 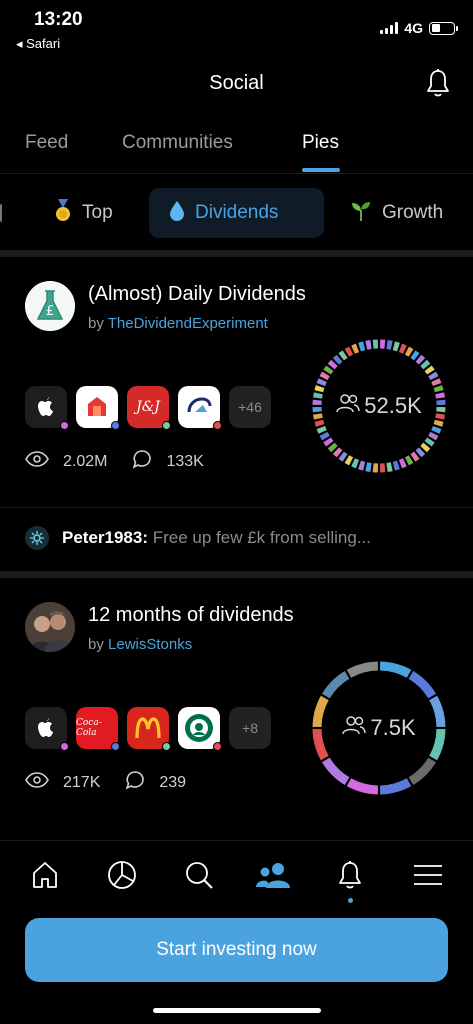 What do you see at coordinates (122, 875) in the screenshot?
I see `nav-pie-chart-icon` at bounding box center [122, 875].